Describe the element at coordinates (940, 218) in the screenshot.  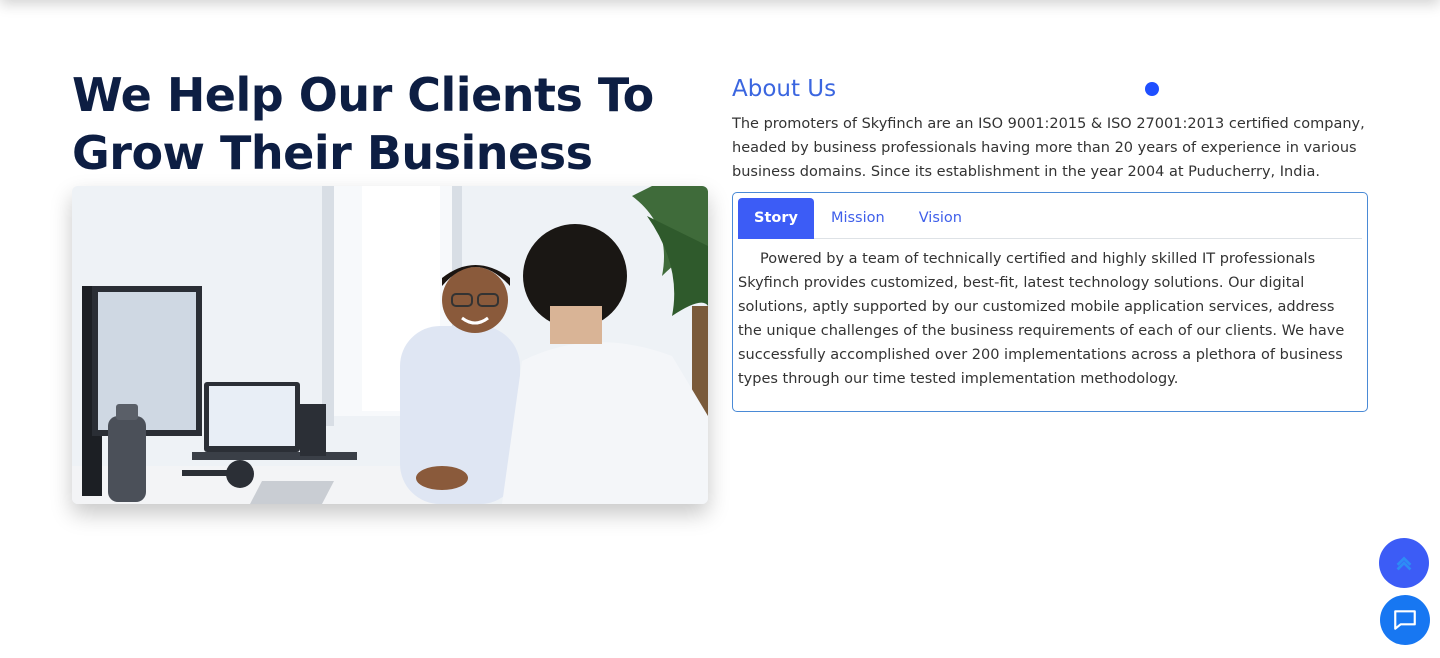
I see `tab-vision: Vision` at that location.